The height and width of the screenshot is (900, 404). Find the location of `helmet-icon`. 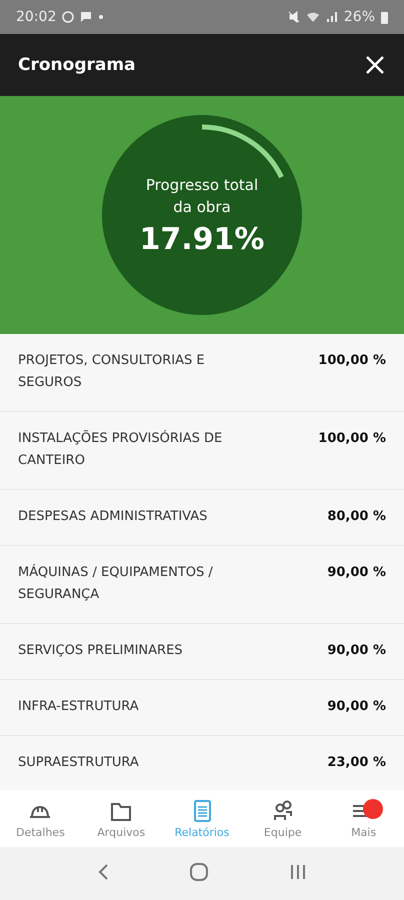

helmet-icon is located at coordinates (40, 812).